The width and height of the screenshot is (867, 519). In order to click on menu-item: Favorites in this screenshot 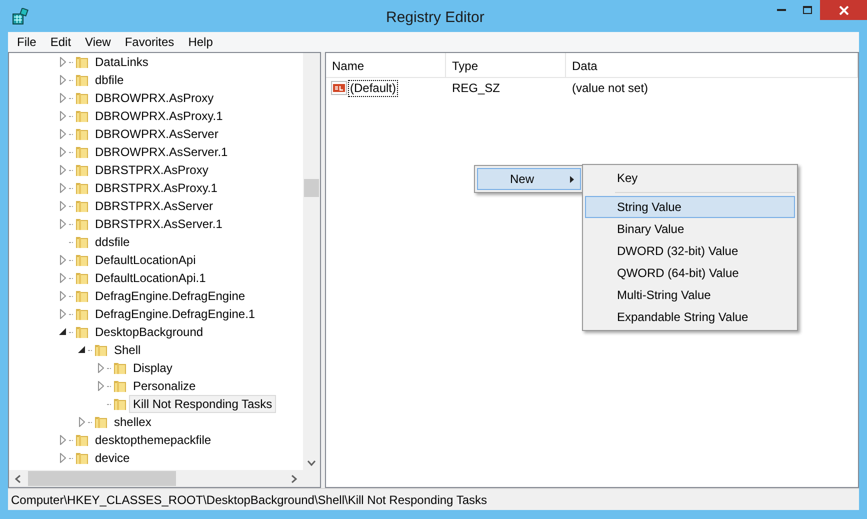, I will do `click(150, 42)`.